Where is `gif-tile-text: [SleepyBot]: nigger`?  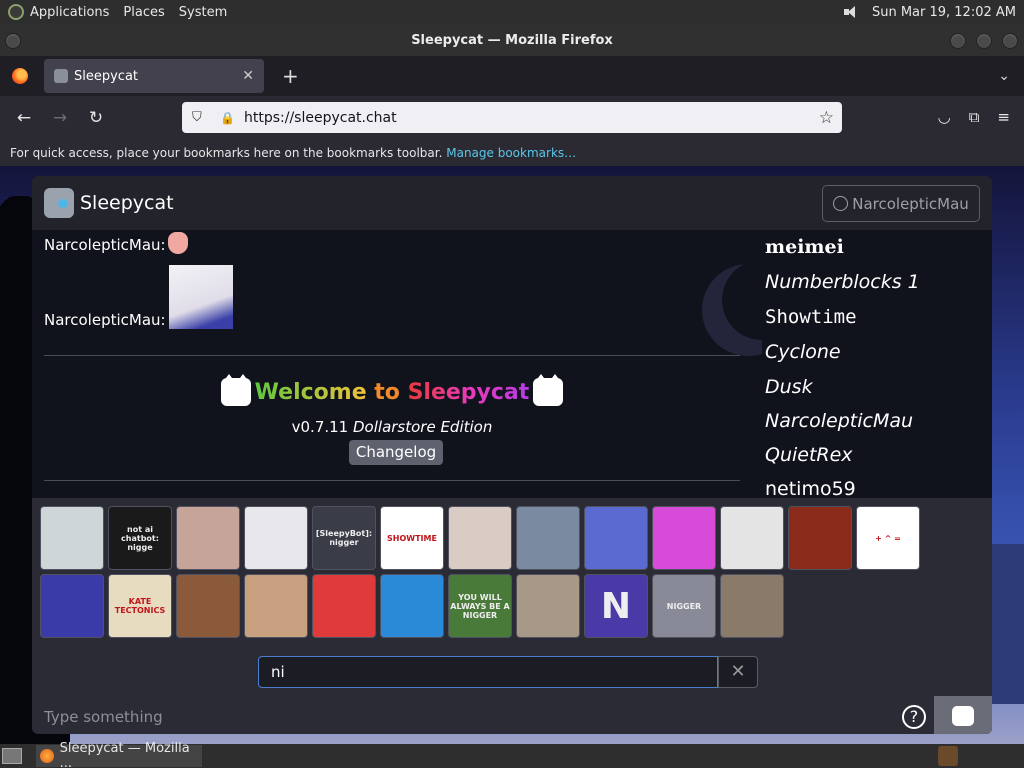
gif-tile-text: [SleepyBot]: nigger is located at coordinates (344, 538).